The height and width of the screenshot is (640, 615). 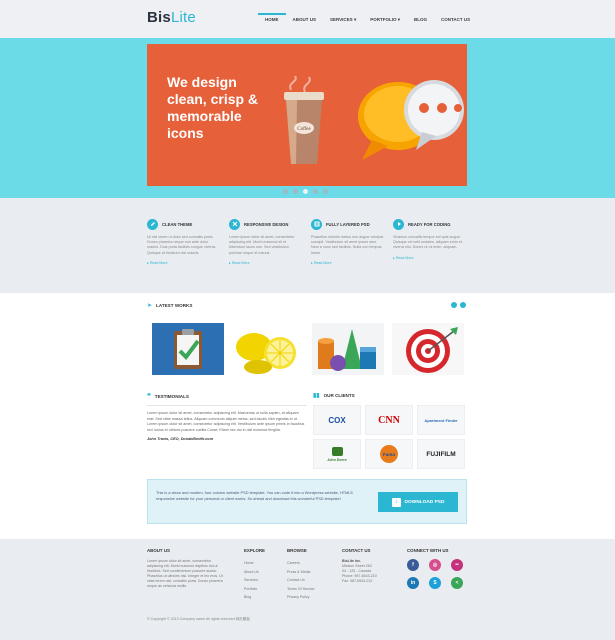 What do you see at coordinates (158, 550) in the screenshot?
I see `footer-about-title: ABOUT US` at bounding box center [158, 550].